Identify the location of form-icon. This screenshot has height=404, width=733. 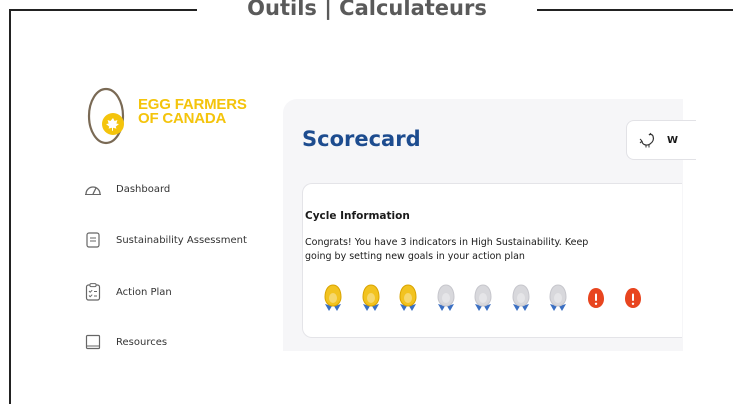
(93, 240).